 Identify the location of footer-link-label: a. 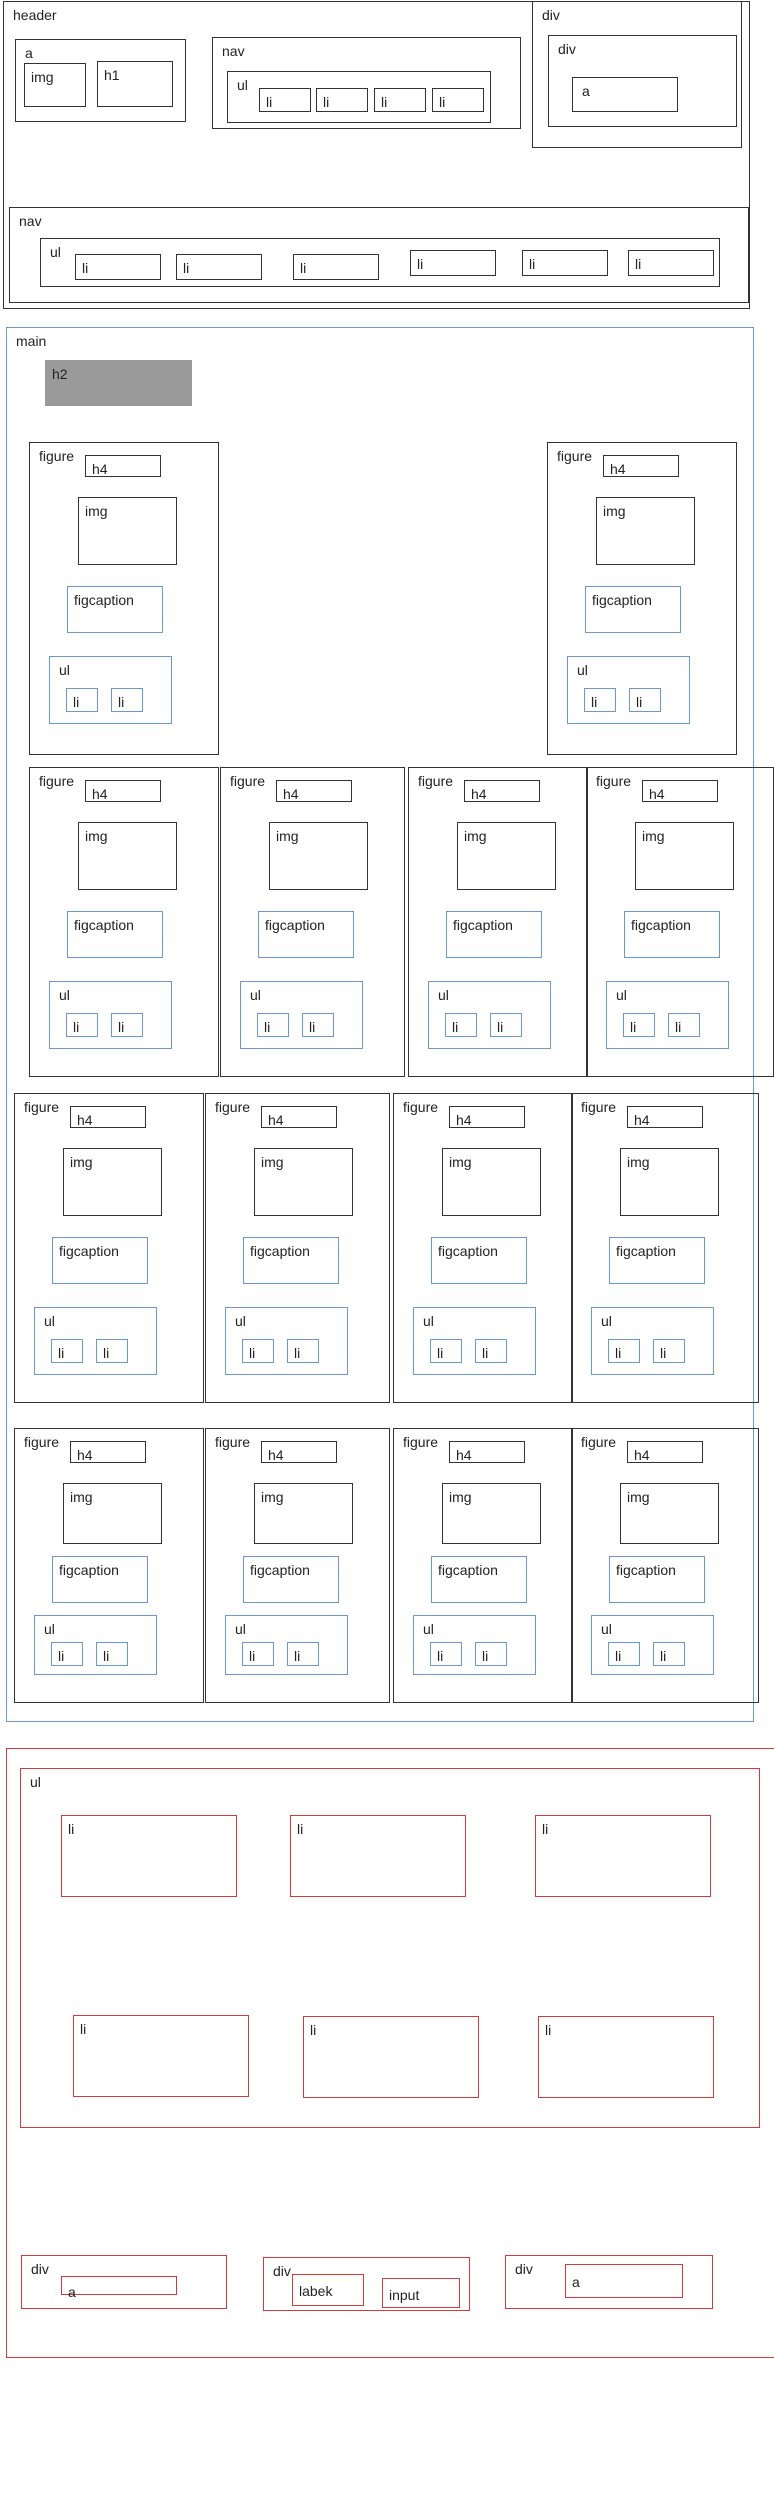
(576, 2282).